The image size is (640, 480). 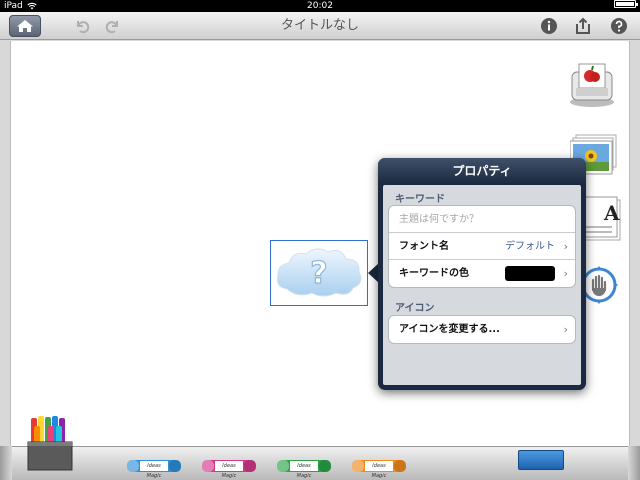 I want to click on marker-box-icon, so click(x=50, y=443).